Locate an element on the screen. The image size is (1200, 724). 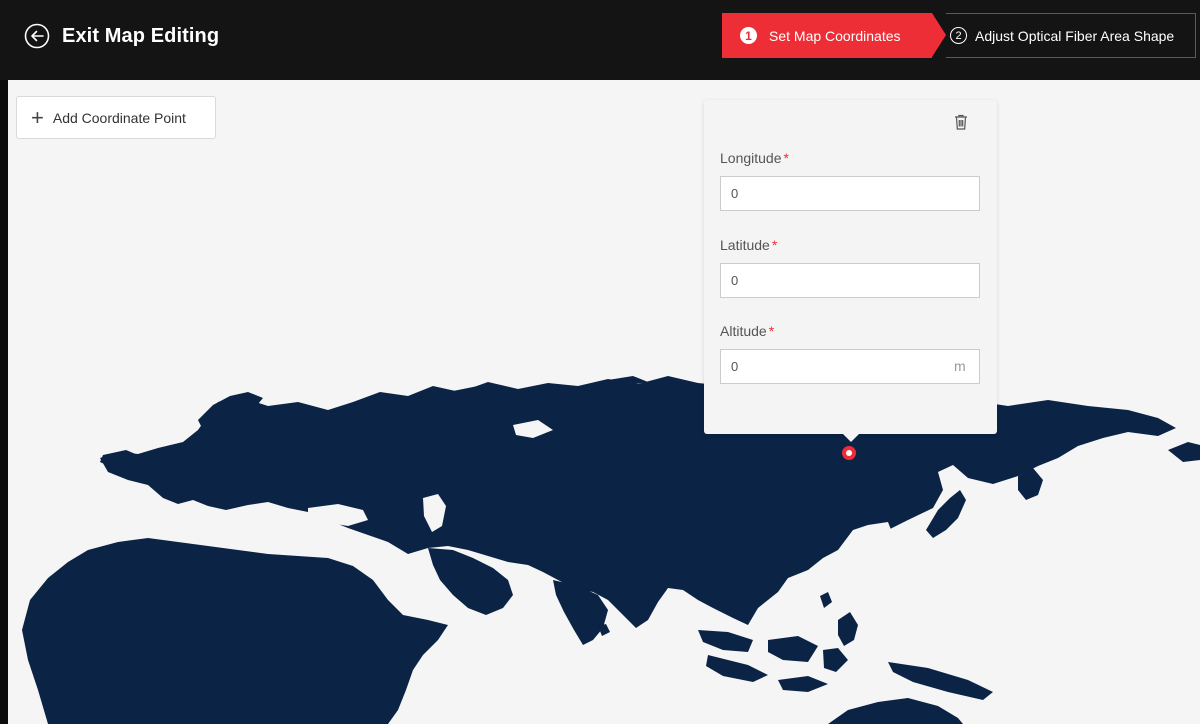
longitude-input is located at coordinates (850, 193).